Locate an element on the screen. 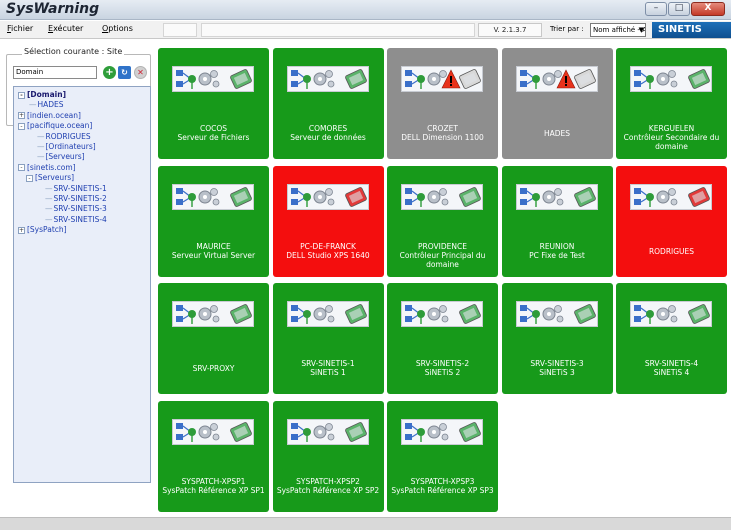 This screenshot has width=731, height=530. machine-name: PROVIDENCE is located at coordinates (442, 246).